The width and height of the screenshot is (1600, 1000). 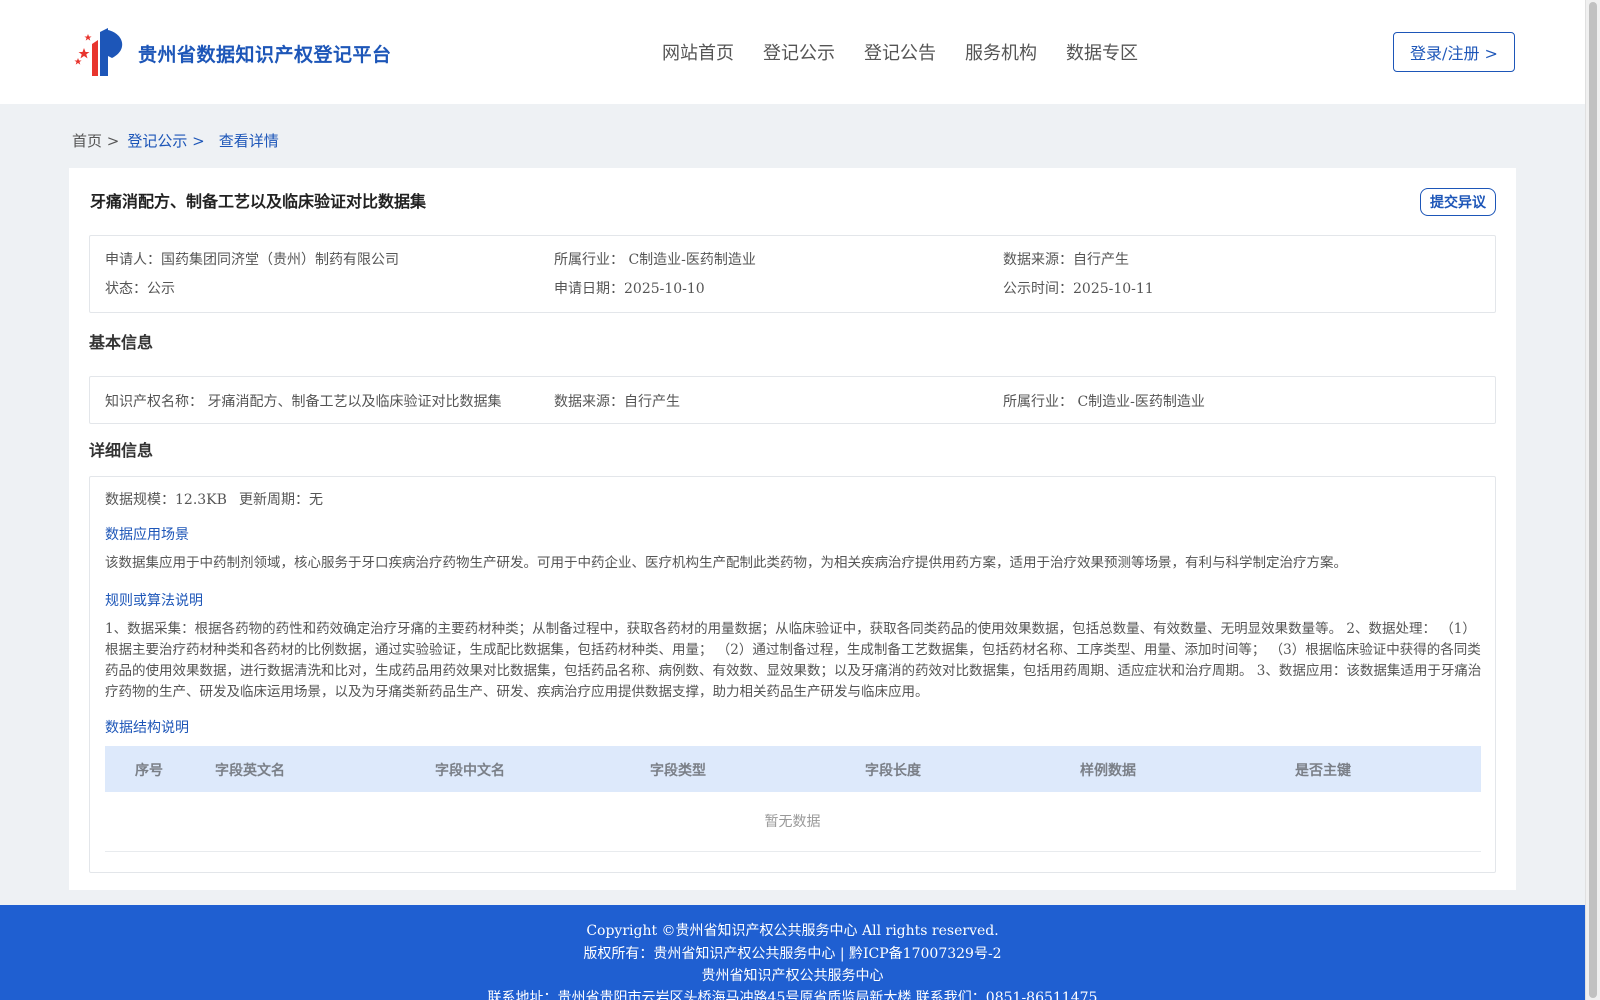 I want to click on breadcrumb-current: 查看详情, so click(x=248, y=141).